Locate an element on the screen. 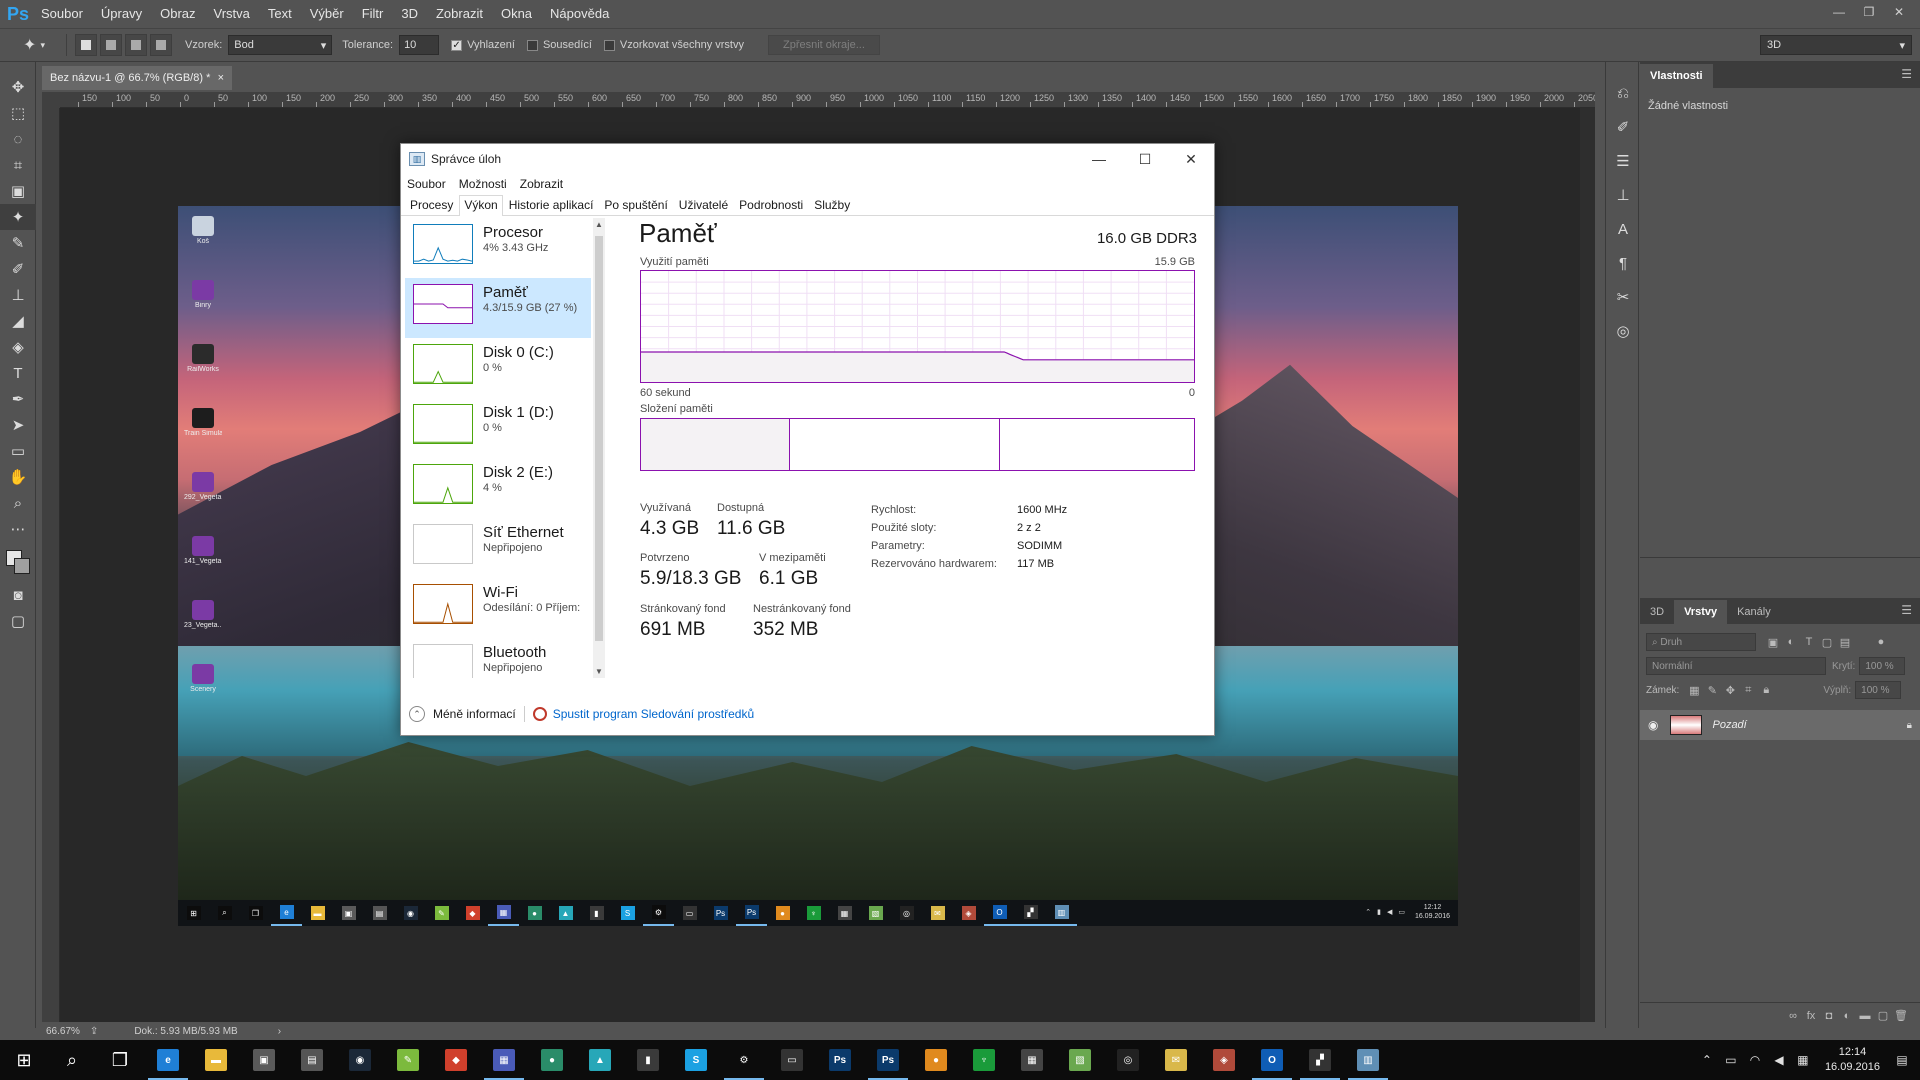 This screenshot has height=1080, width=1920. inner-taskbar-app-13: ▞ is located at coordinates (1030, 913).